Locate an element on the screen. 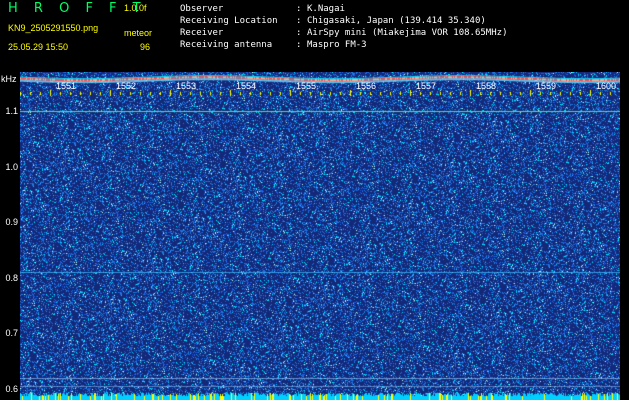 The image size is (629, 400). y-tick-label: 1.1 is located at coordinates (11, 110).